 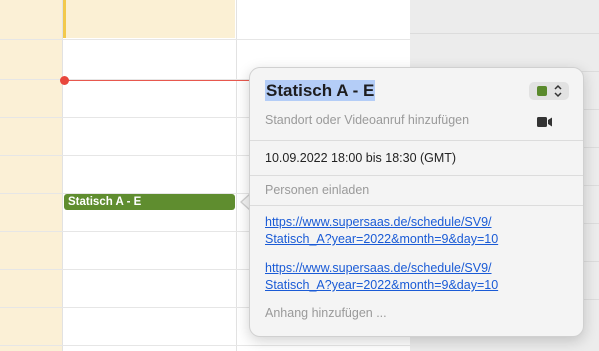 I want to click on video-call-icon, so click(x=545, y=121).